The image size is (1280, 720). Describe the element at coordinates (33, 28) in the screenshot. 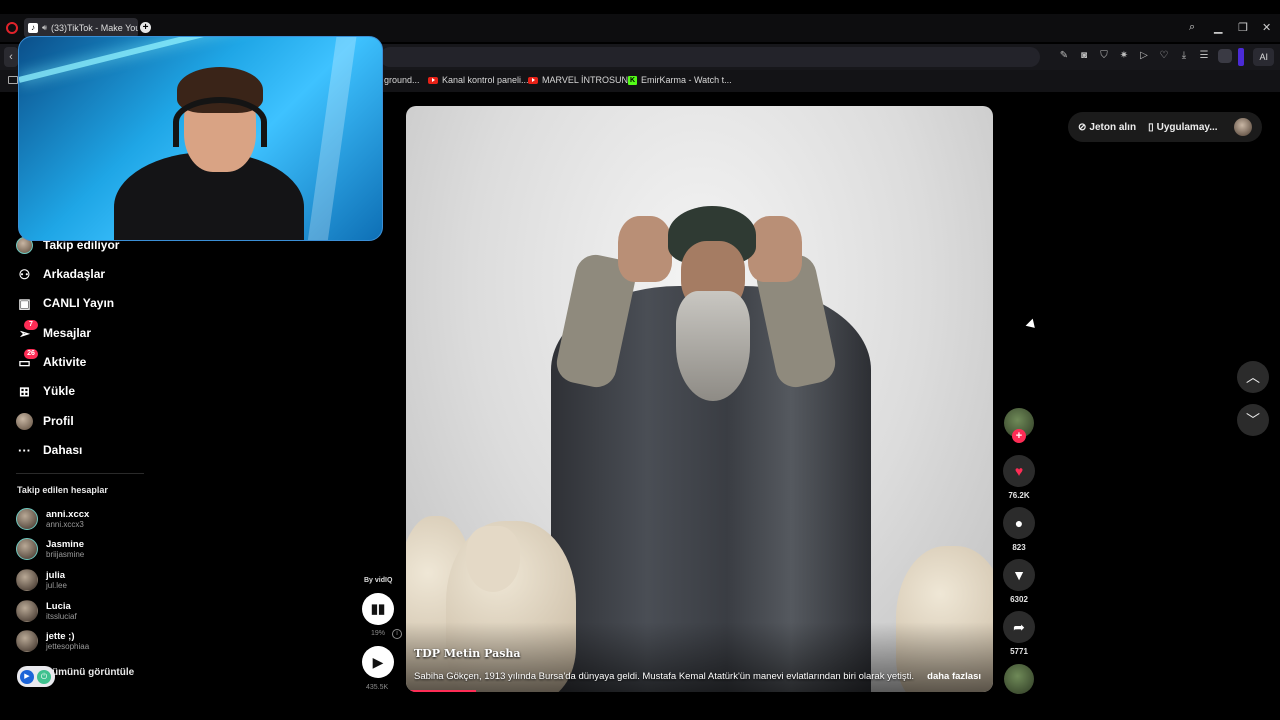

I see `tiktok-favicon-icon: ♪` at that location.